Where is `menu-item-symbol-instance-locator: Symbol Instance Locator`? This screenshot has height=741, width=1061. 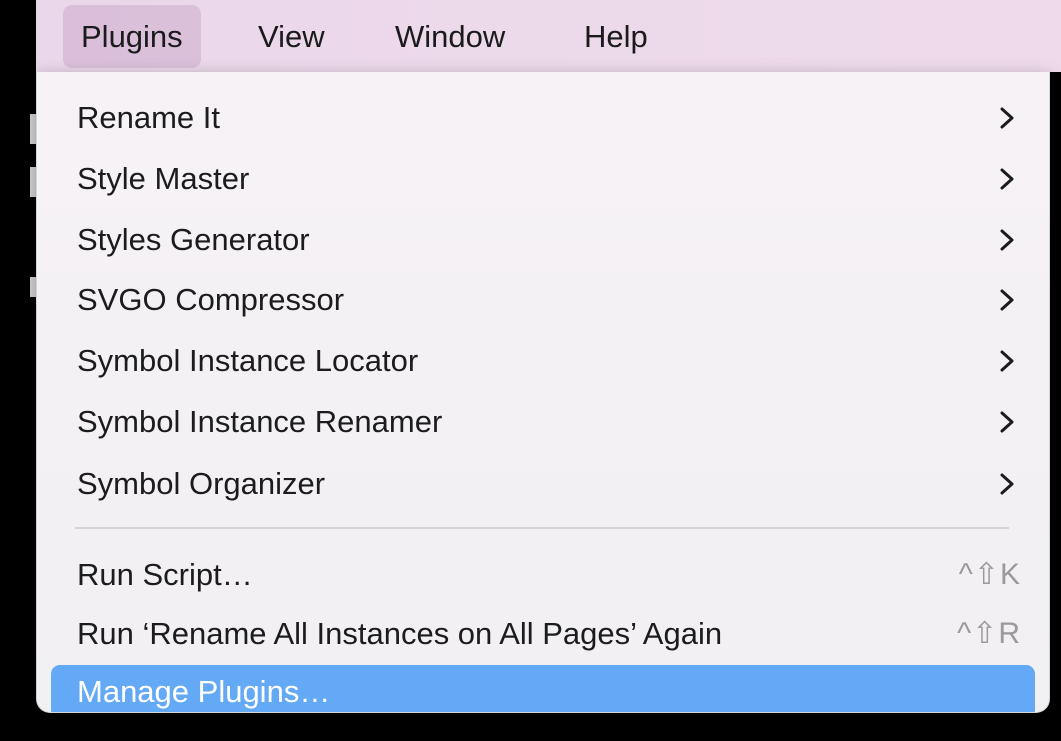 menu-item-symbol-instance-locator: Symbol Instance Locator is located at coordinates (543, 361).